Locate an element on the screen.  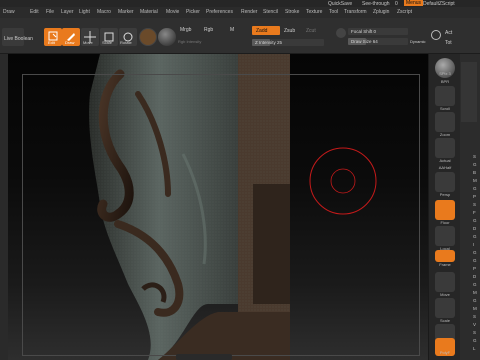
draw-label: Draw is located at coordinates (70, 42).